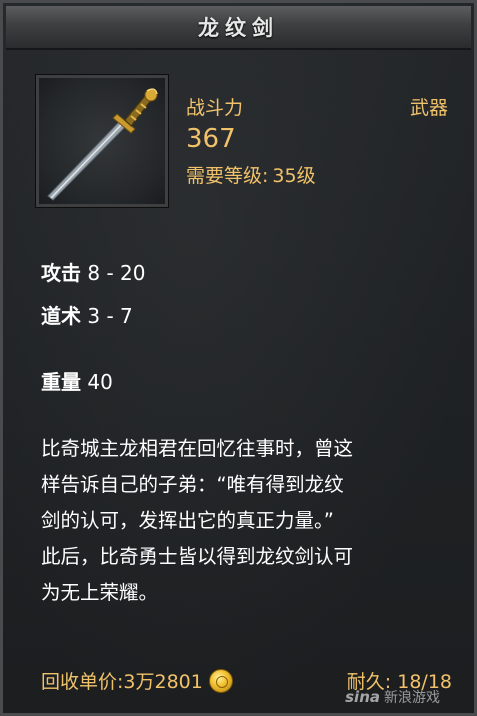 The height and width of the screenshot is (716, 477). I want to click on required-level: 需要等级: 35级, so click(251, 174).